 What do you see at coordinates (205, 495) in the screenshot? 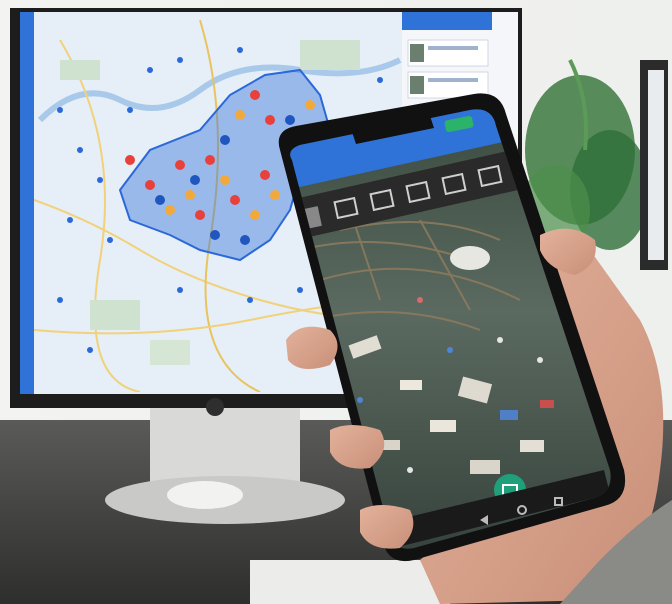
I see `mouse` at bounding box center [205, 495].